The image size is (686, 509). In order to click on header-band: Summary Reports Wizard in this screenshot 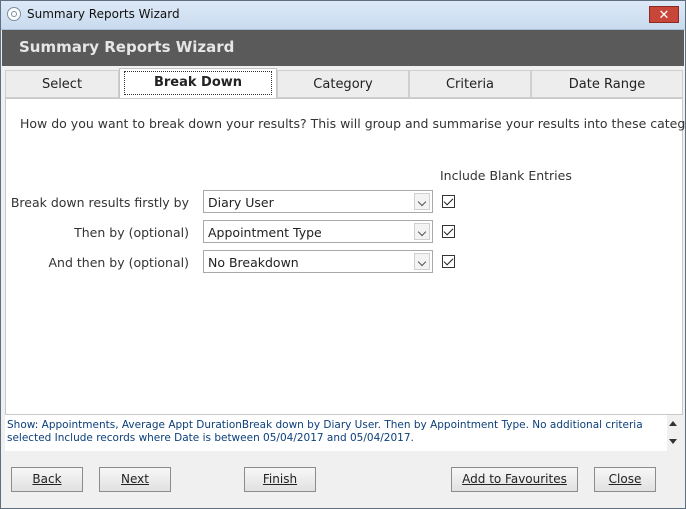, I will do `click(343, 48)`.